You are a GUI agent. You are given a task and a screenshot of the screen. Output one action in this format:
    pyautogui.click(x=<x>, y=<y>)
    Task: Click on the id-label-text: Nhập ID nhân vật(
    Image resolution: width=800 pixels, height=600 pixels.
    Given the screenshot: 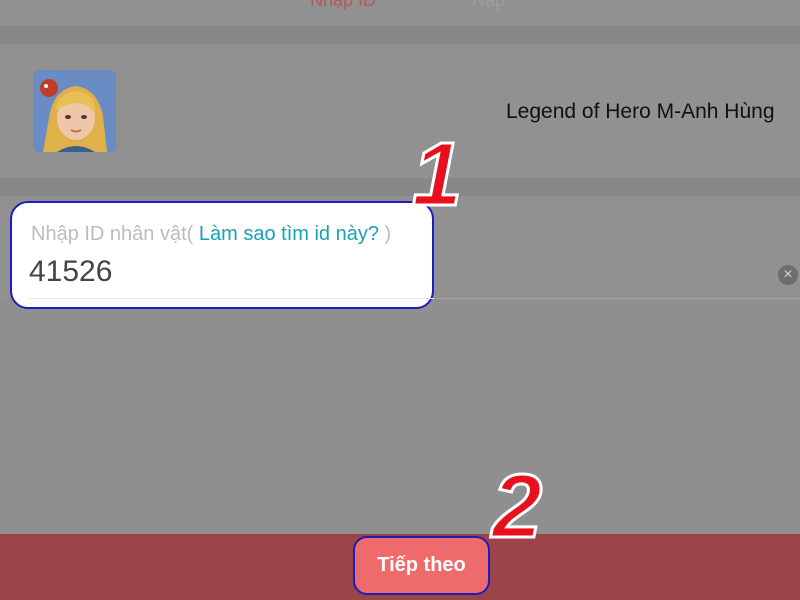 What is the action you would take?
    pyautogui.click(x=112, y=234)
    